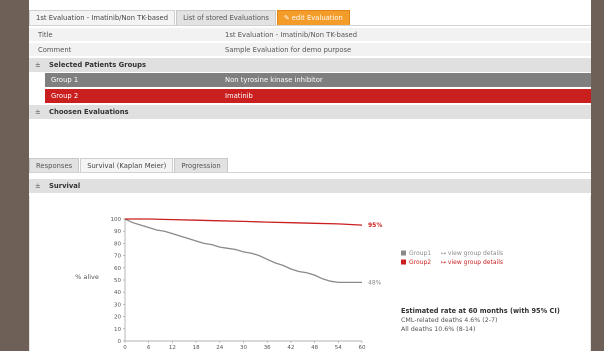 The image size is (604, 351). Describe the element at coordinates (65, 96) in the screenshot. I see `group-2-label: Group 2` at that location.